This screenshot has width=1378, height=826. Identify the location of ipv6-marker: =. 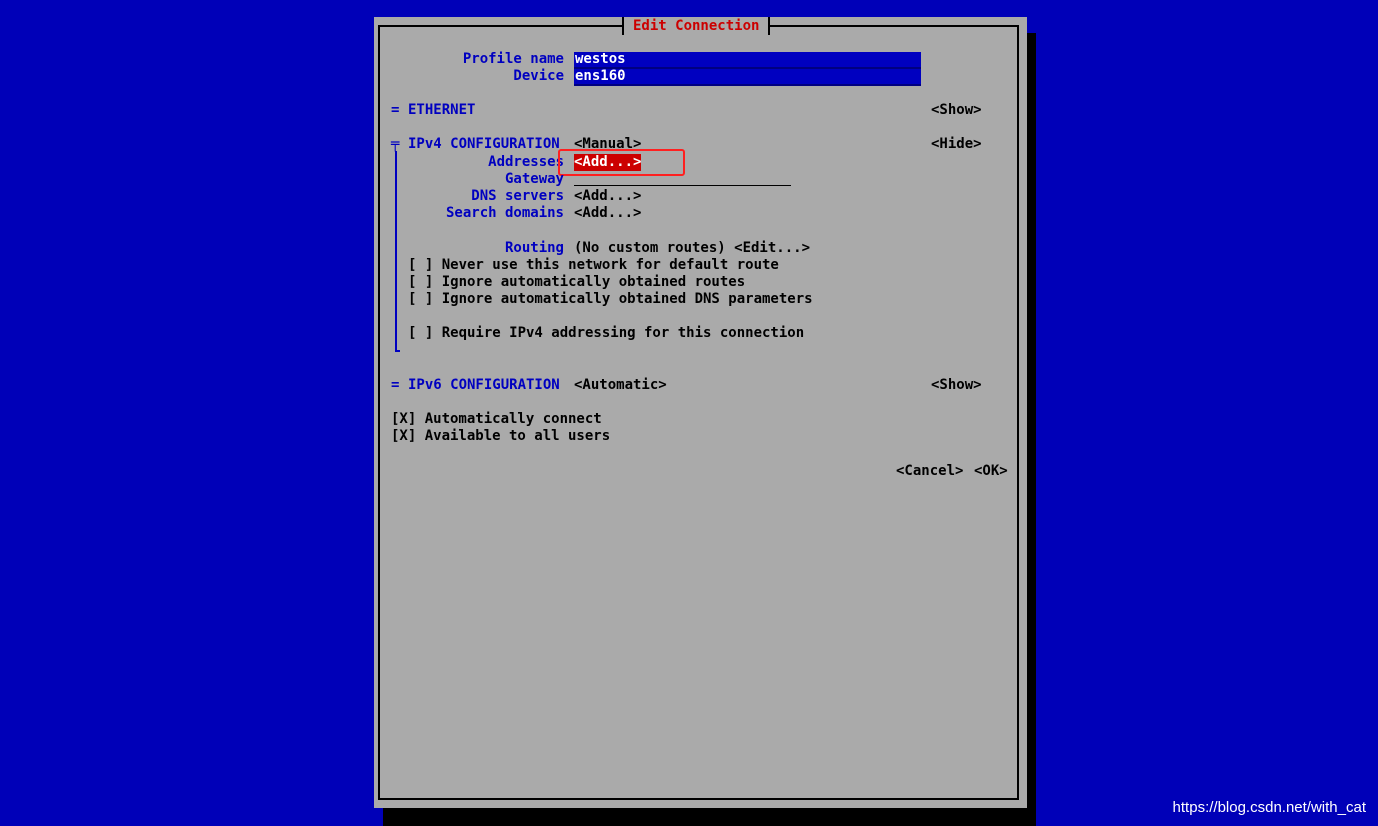
(395, 385).